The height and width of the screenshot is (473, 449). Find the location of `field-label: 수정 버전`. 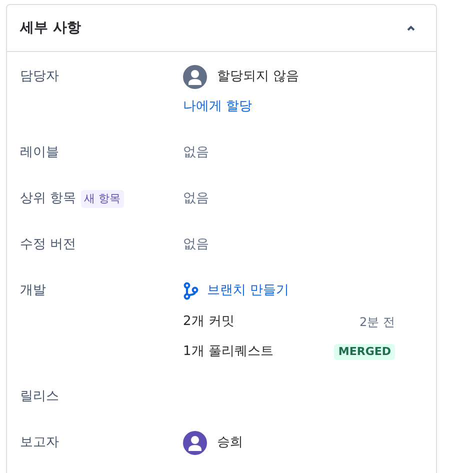

field-label: 수정 버전 is located at coordinates (48, 245).